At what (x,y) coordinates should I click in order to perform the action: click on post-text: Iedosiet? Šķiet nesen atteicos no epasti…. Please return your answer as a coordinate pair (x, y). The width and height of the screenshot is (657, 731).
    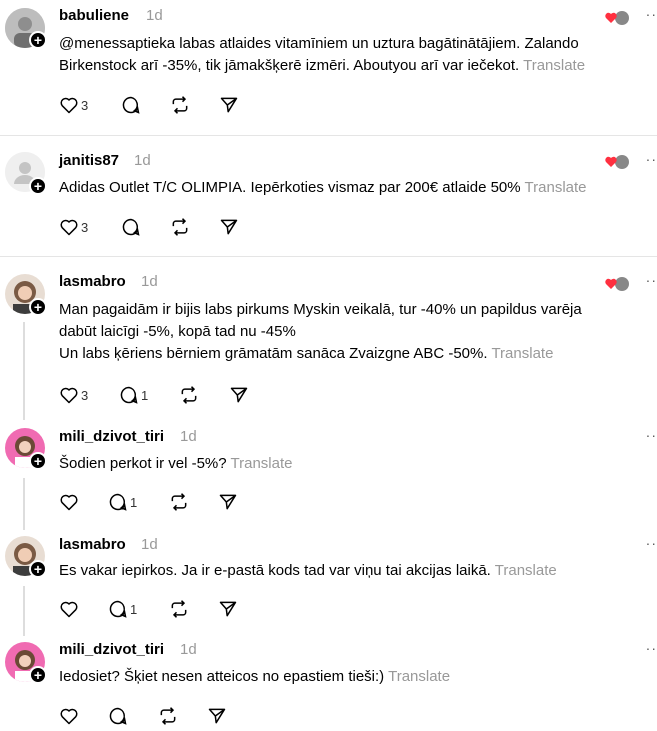
    Looking at the image, I should click on (255, 676).